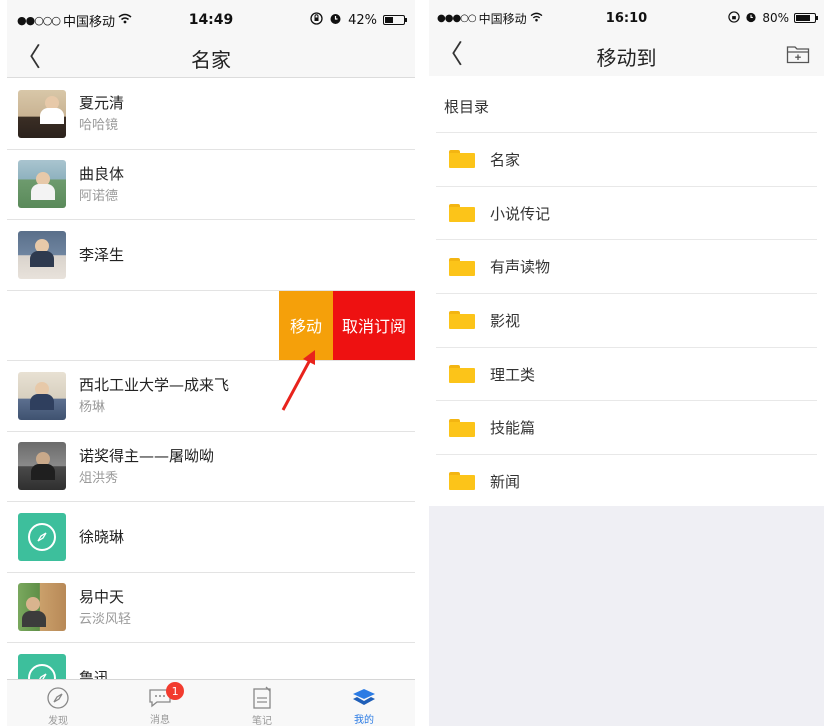 The image size is (824, 726). What do you see at coordinates (175, 691) in the screenshot?
I see `unread-badge: 1` at bounding box center [175, 691].